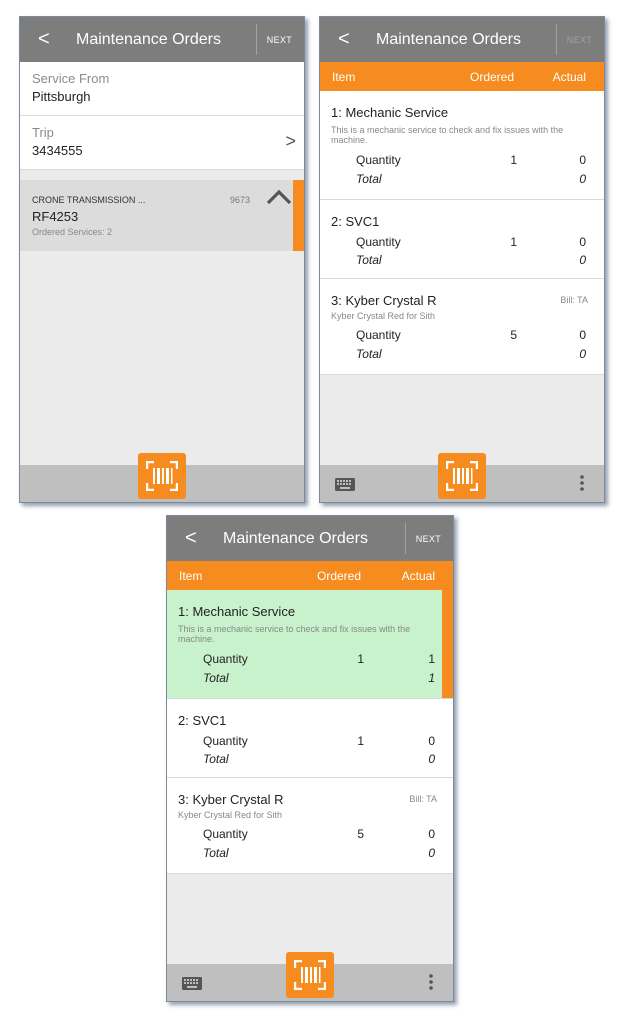  What do you see at coordinates (57, 150) in the screenshot?
I see `trip-value: 3434555` at bounding box center [57, 150].